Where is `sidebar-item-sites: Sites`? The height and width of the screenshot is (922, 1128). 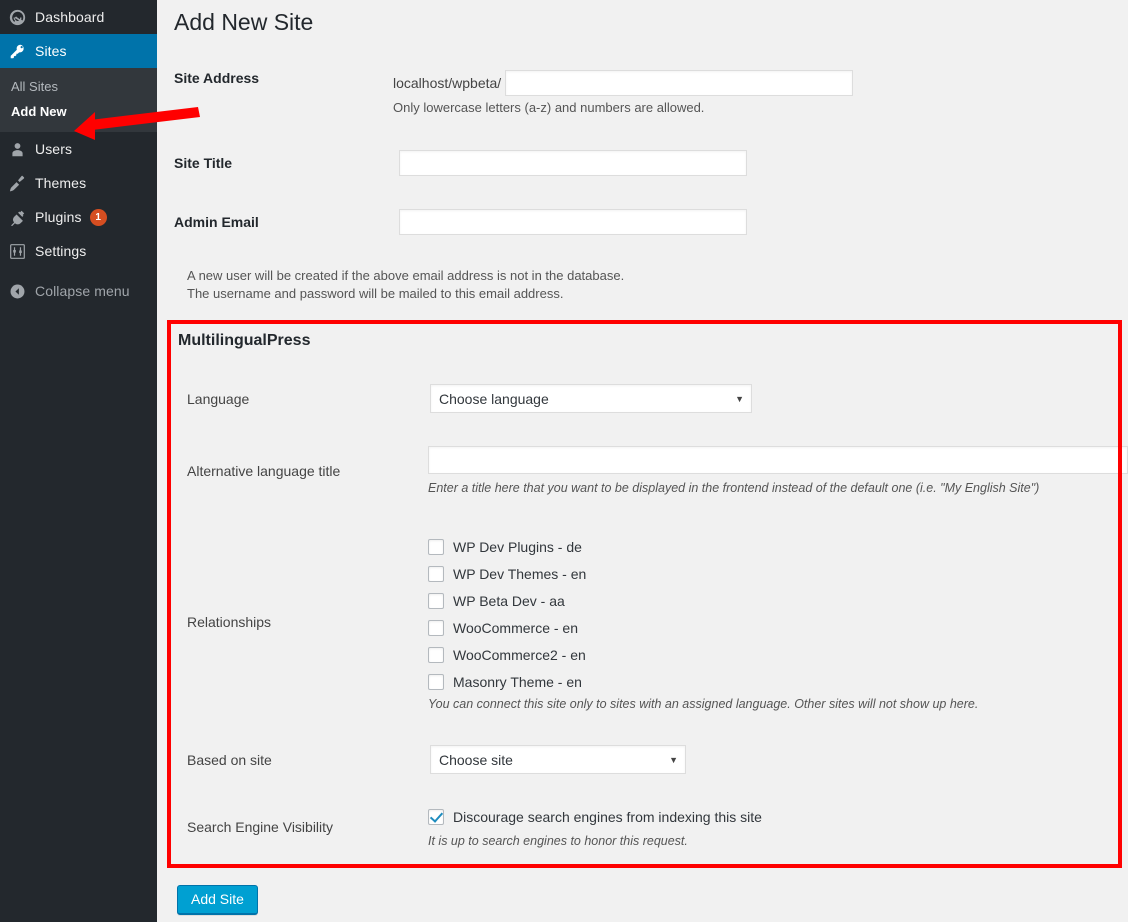
sidebar-item-sites: Sites is located at coordinates (82, 51).